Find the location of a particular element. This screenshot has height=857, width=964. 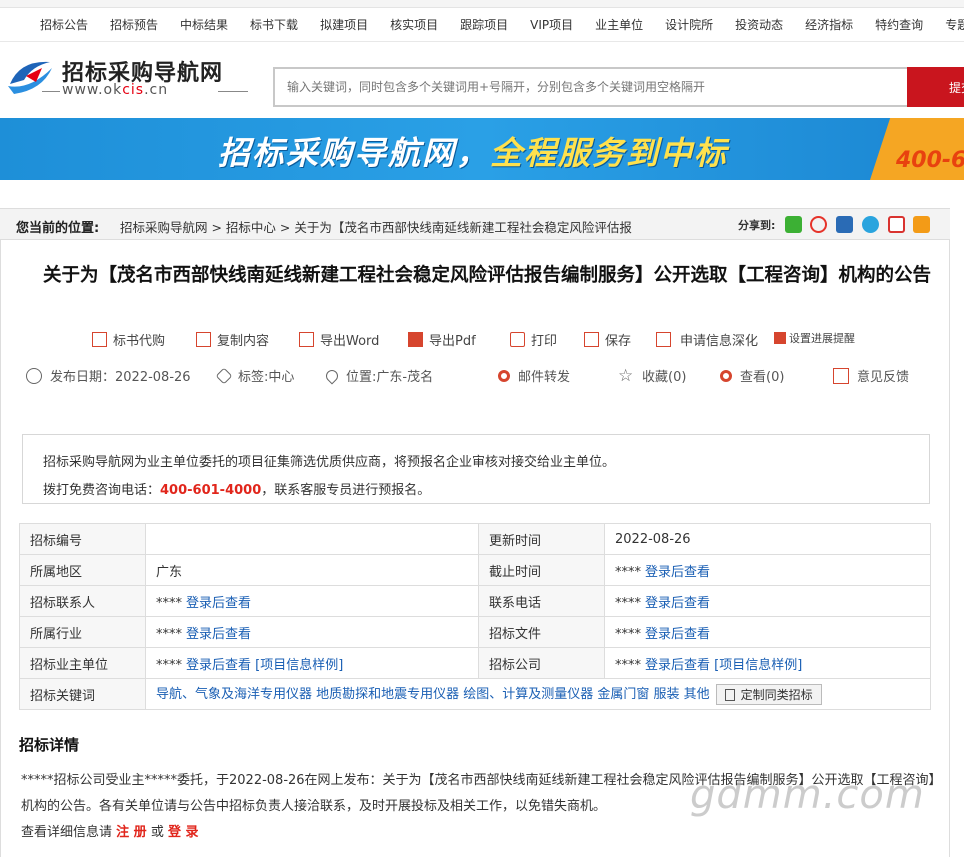

logo-url: www.okcis.cn is located at coordinates (115, 90).